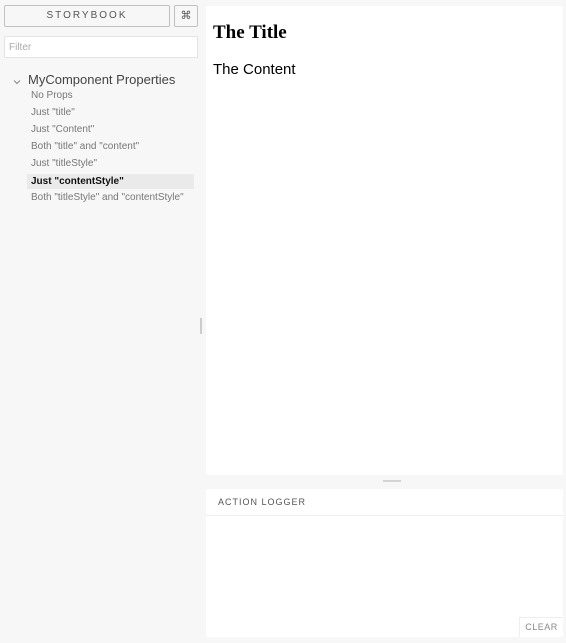 This screenshot has height=643, width=566. I want to click on sidebar-header: STORYBOOK ⌘, so click(101, 16).